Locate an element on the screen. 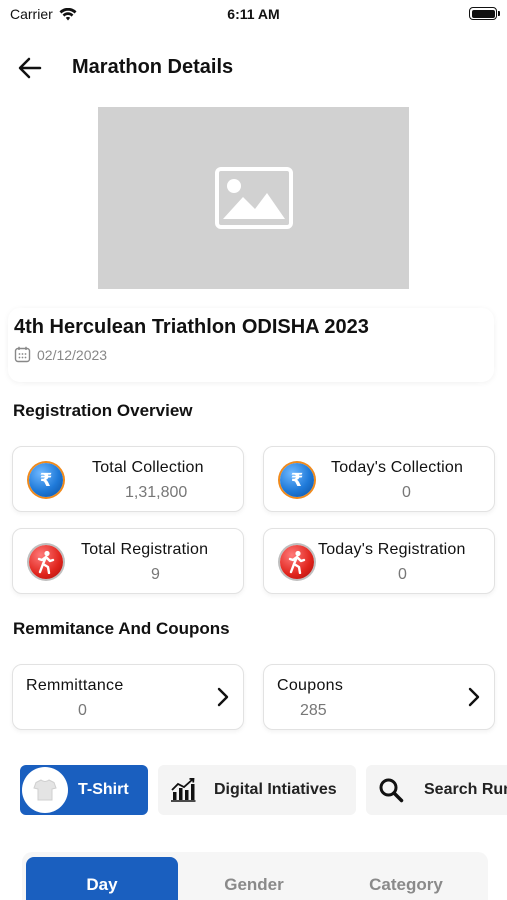 The image size is (507, 900). chip-label: Digital Intiatives is located at coordinates (275, 789).